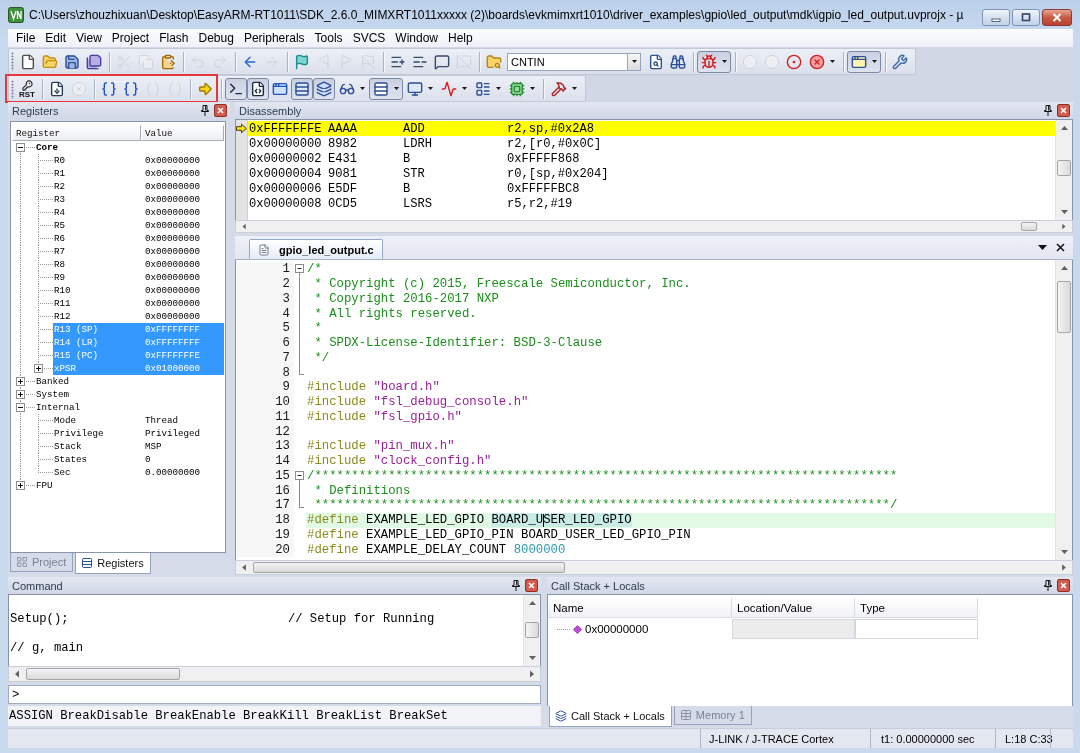 Image resolution: width=1080 pixels, height=753 pixels. I want to click on column-header: Location/Value, so click(793, 608).